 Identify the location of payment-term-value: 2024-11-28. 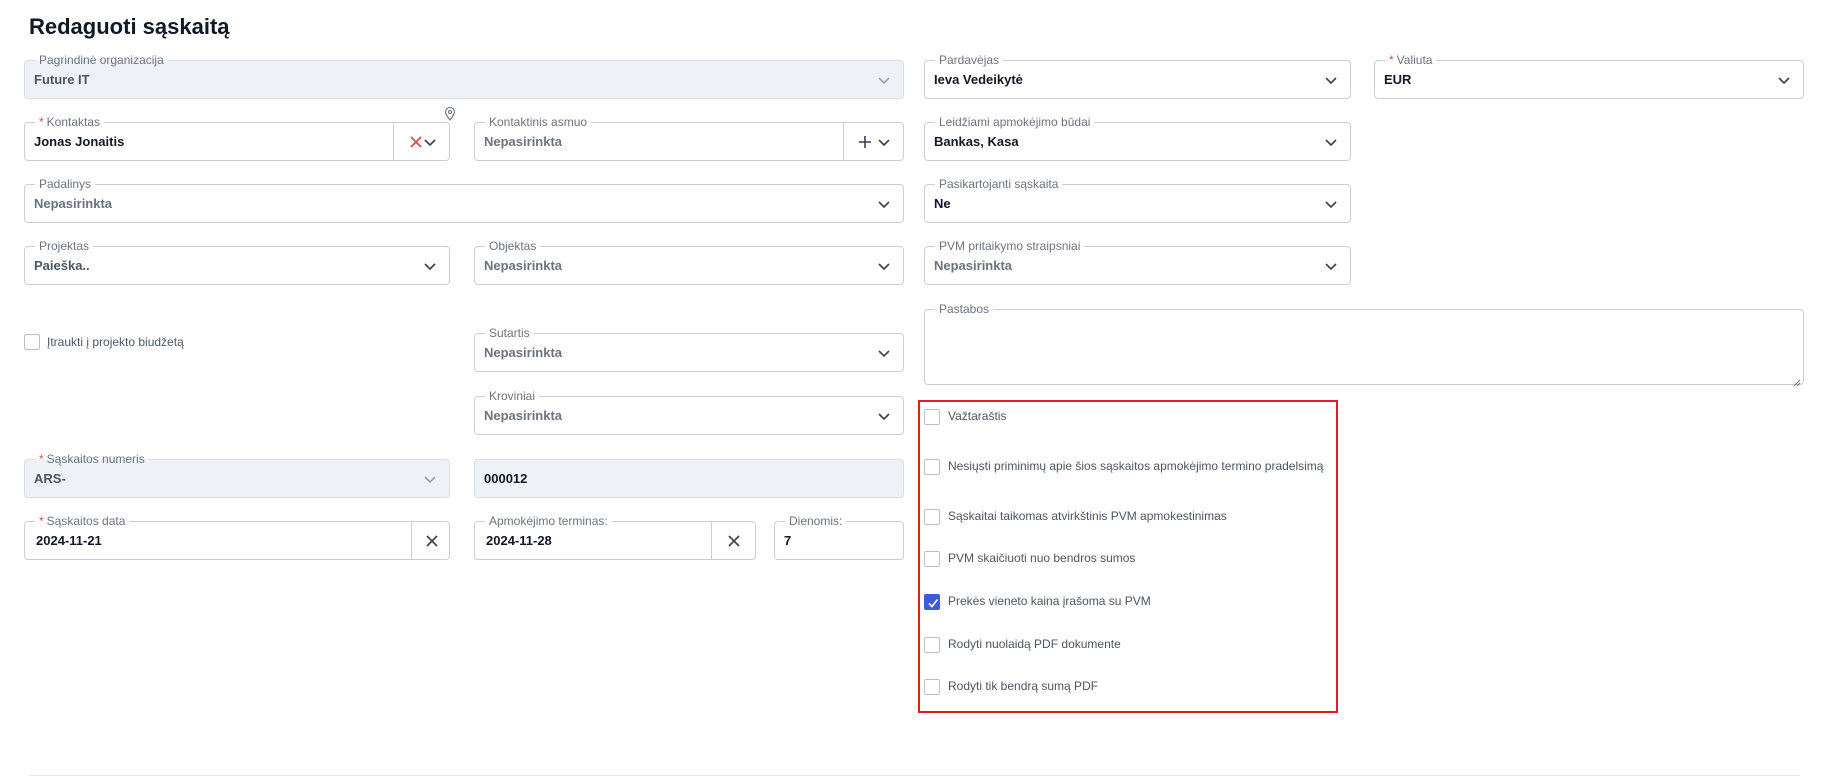
(519, 540).